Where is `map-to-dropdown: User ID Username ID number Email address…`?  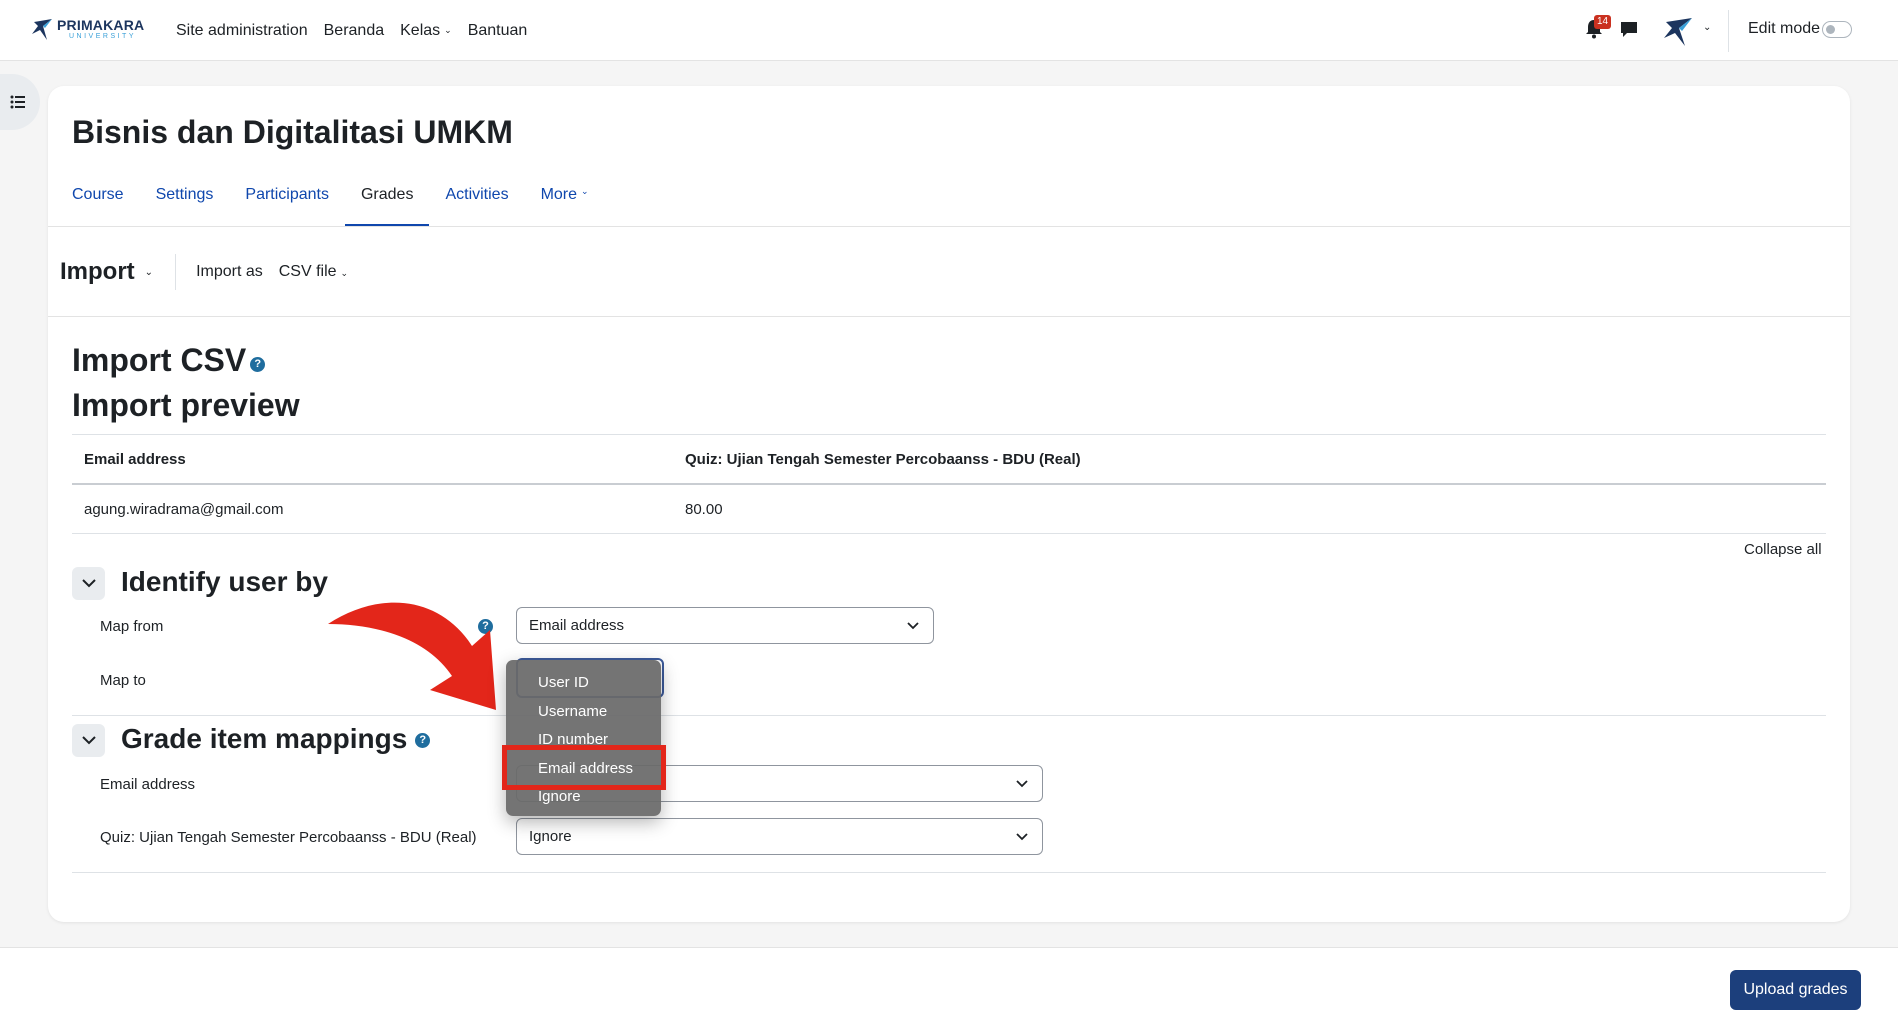 map-to-dropdown: User ID Username ID number Email address… is located at coordinates (583, 738).